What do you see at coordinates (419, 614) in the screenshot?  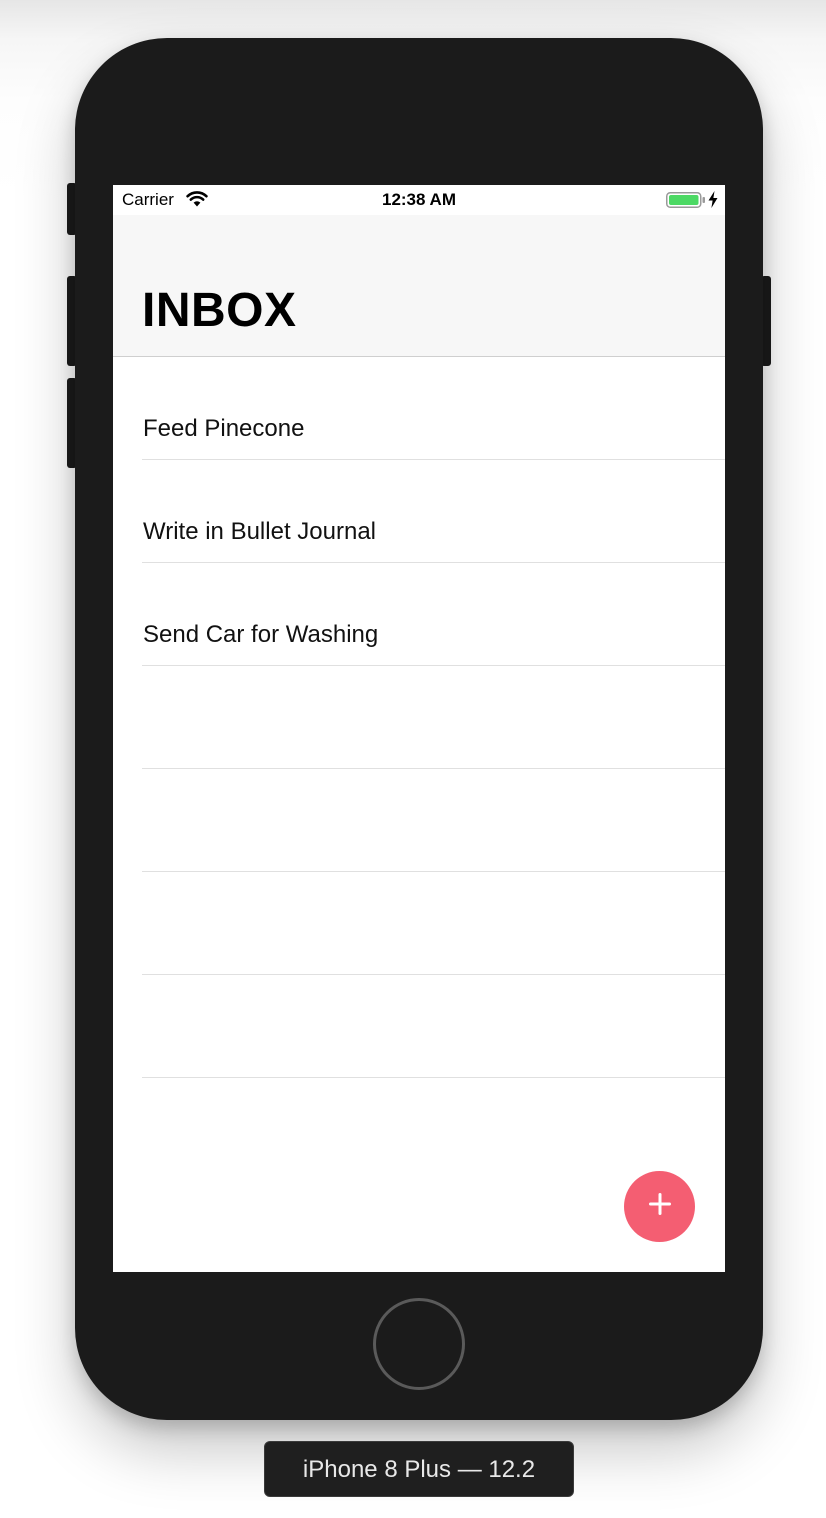 I see `list-item: Send Car for Washing` at bounding box center [419, 614].